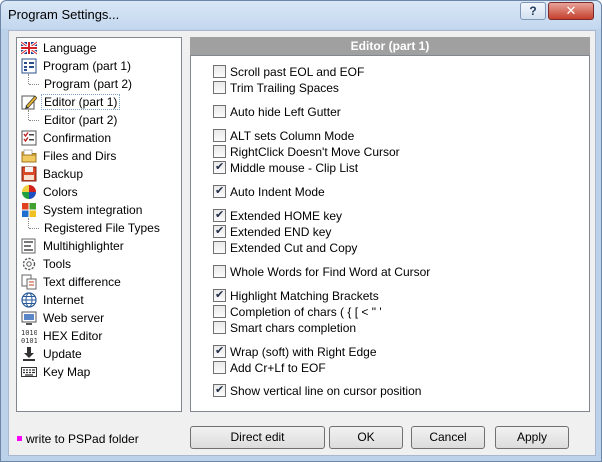 This screenshot has height=462, width=602. I want to click on option-label: ALT sets Column Mode, so click(292, 136).